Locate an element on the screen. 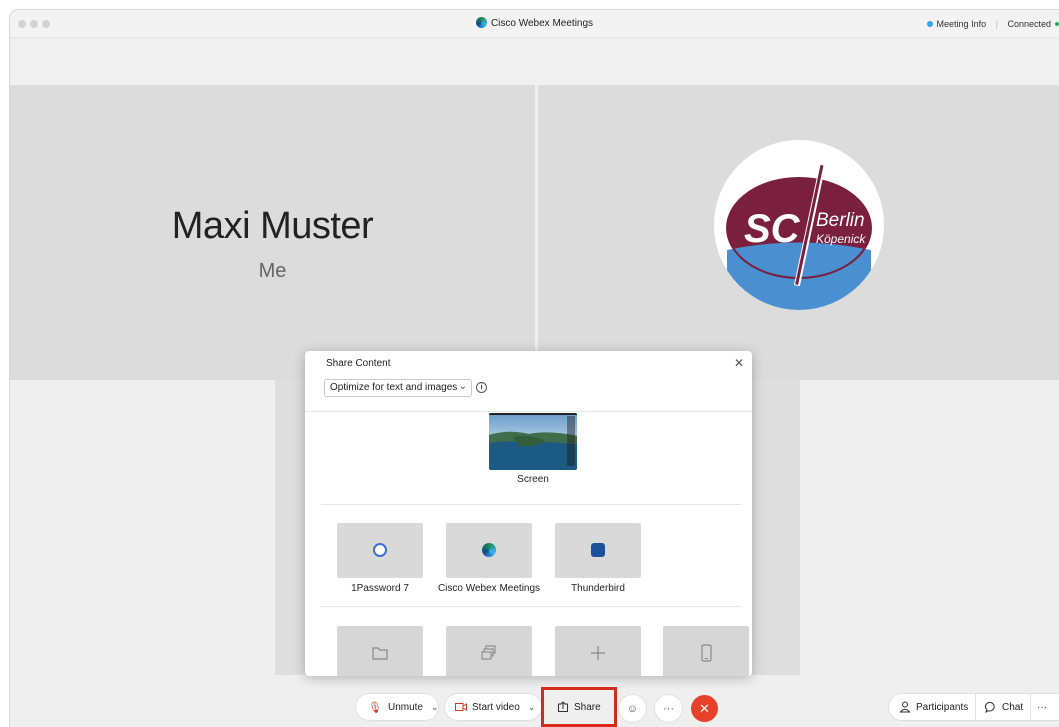 The image size is (1059, 727). start-video-label: Start video is located at coordinates (496, 707).